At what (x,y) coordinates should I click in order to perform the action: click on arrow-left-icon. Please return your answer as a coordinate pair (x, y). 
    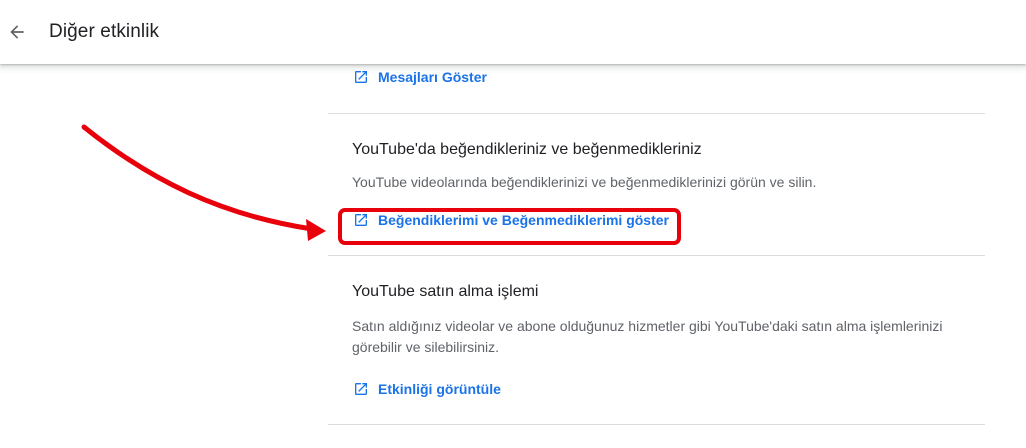
    Looking at the image, I should click on (17, 32).